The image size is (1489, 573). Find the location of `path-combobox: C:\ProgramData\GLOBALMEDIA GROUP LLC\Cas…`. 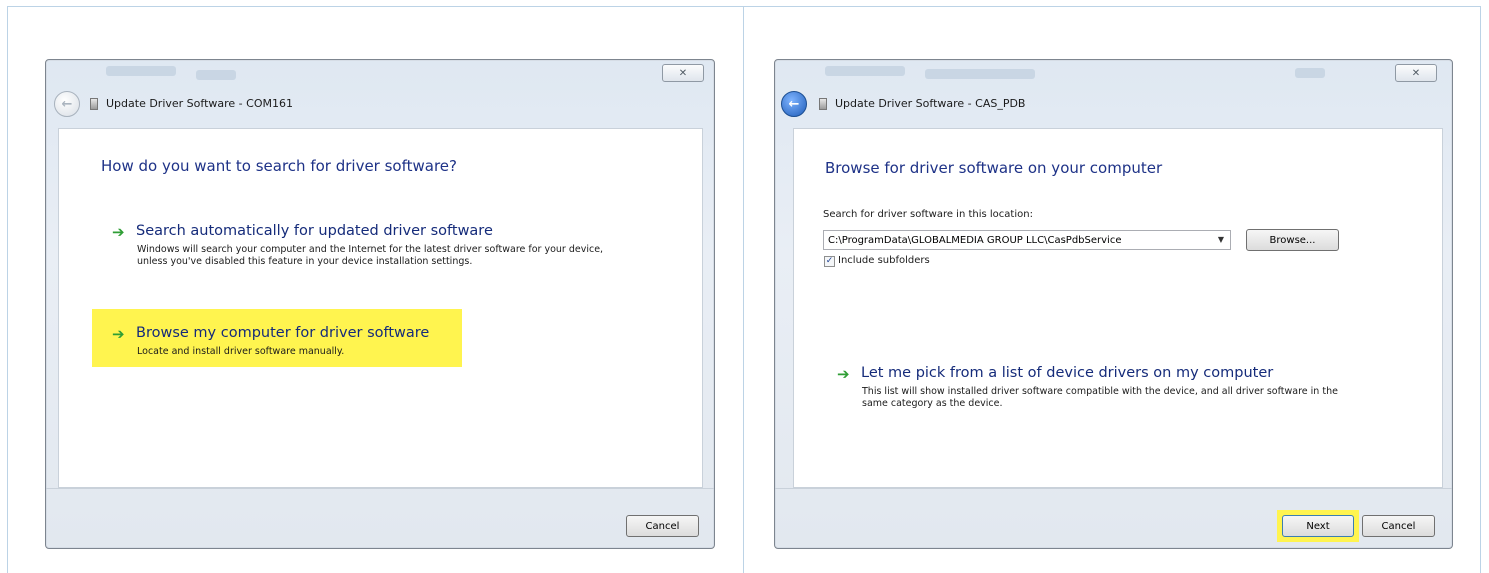

path-combobox: C:\ProgramData\GLOBALMEDIA GROUP LLC\Cas… is located at coordinates (1027, 240).